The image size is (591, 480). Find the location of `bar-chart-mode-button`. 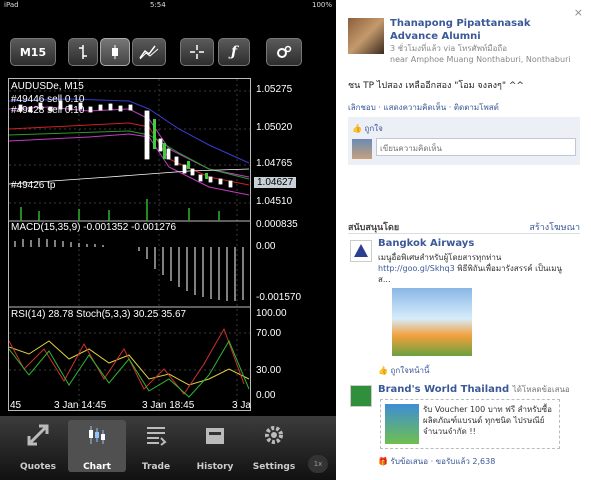

bar-chart-mode-button is located at coordinates (83, 52).